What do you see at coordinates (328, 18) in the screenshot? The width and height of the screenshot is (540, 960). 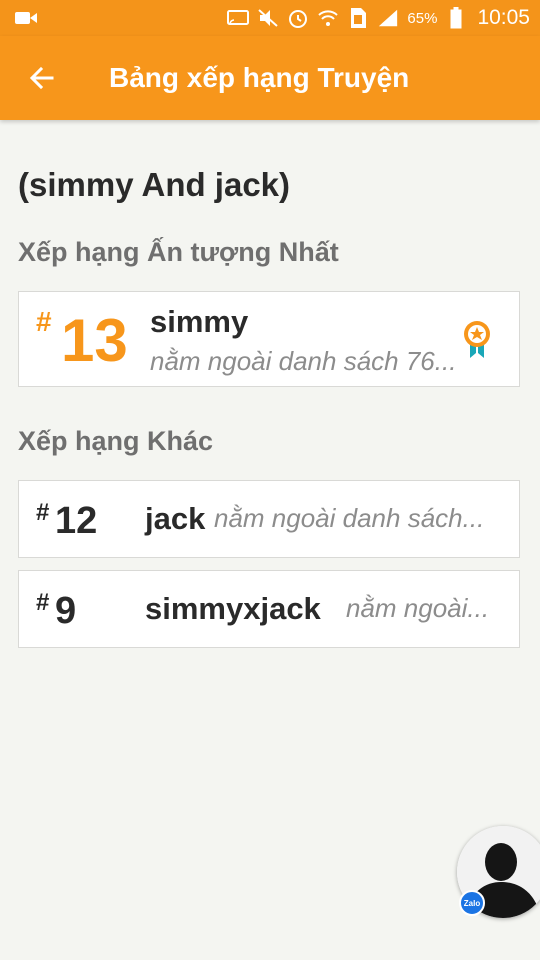 I see `wifi-icon` at bounding box center [328, 18].